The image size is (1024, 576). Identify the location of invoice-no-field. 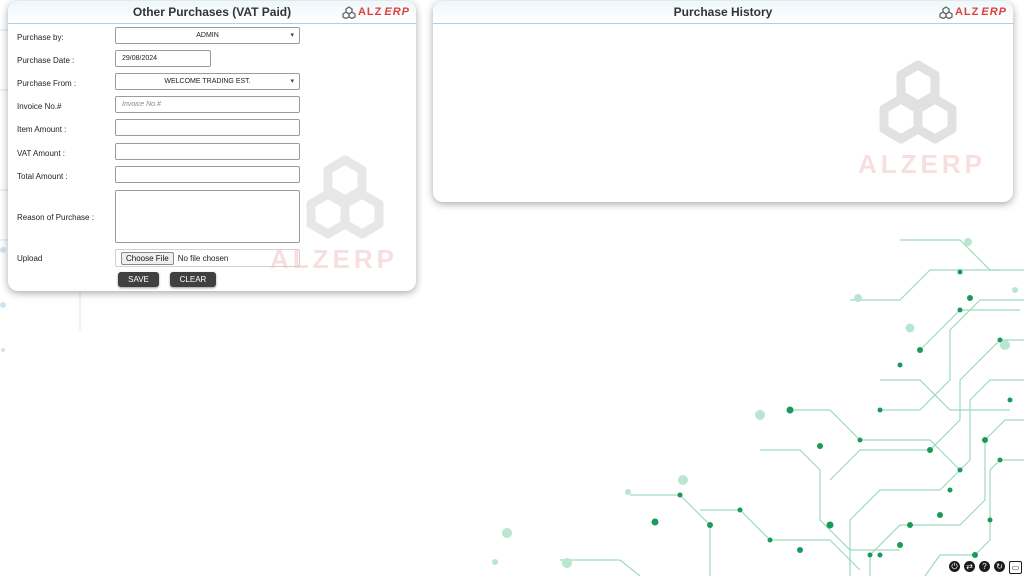
(207, 104).